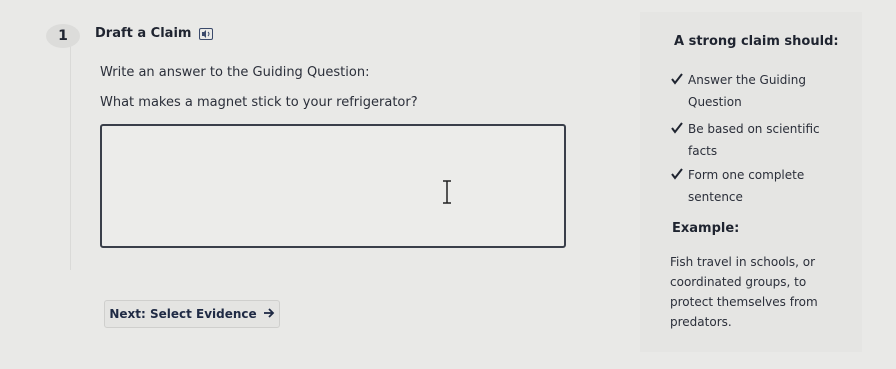 The image size is (896, 369). What do you see at coordinates (206, 33) in the screenshot?
I see `read-aloud-icon` at bounding box center [206, 33].